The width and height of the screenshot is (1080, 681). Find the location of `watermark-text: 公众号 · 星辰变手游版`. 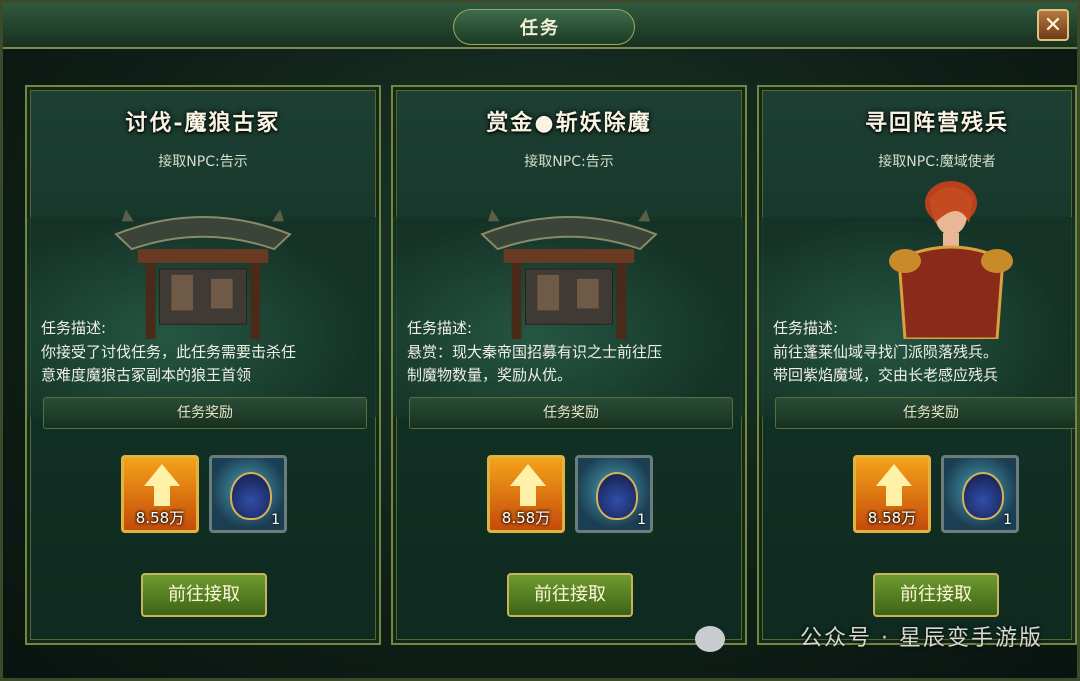

watermark-text: 公众号 · 星辰变手游版 is located at coordinates (921, 638).